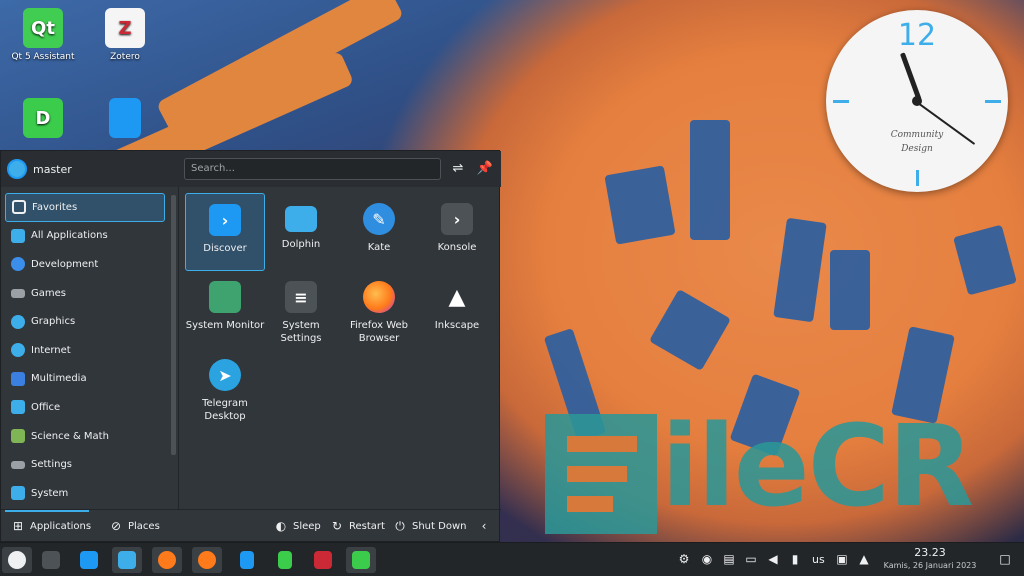 Image resolution: width=1024 pixels, height=576 pixels. What do you see at coordinates (178, 348) in the screenshot?
I see `launcher-divider` at bounding box center [178, 348].